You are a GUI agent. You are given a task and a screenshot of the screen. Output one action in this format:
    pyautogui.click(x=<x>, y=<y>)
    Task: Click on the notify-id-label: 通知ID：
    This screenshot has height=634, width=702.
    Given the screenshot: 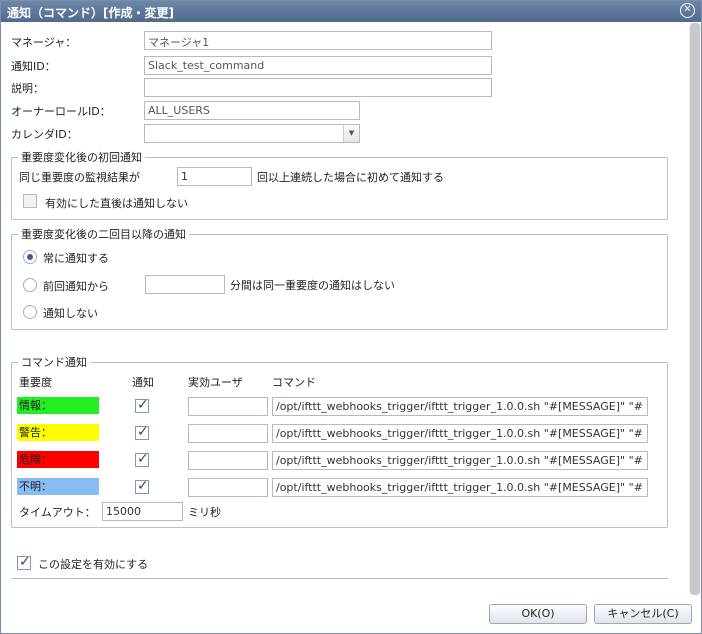 What is the action you would take?
    pyautogui.click(x=33, y=66)
    